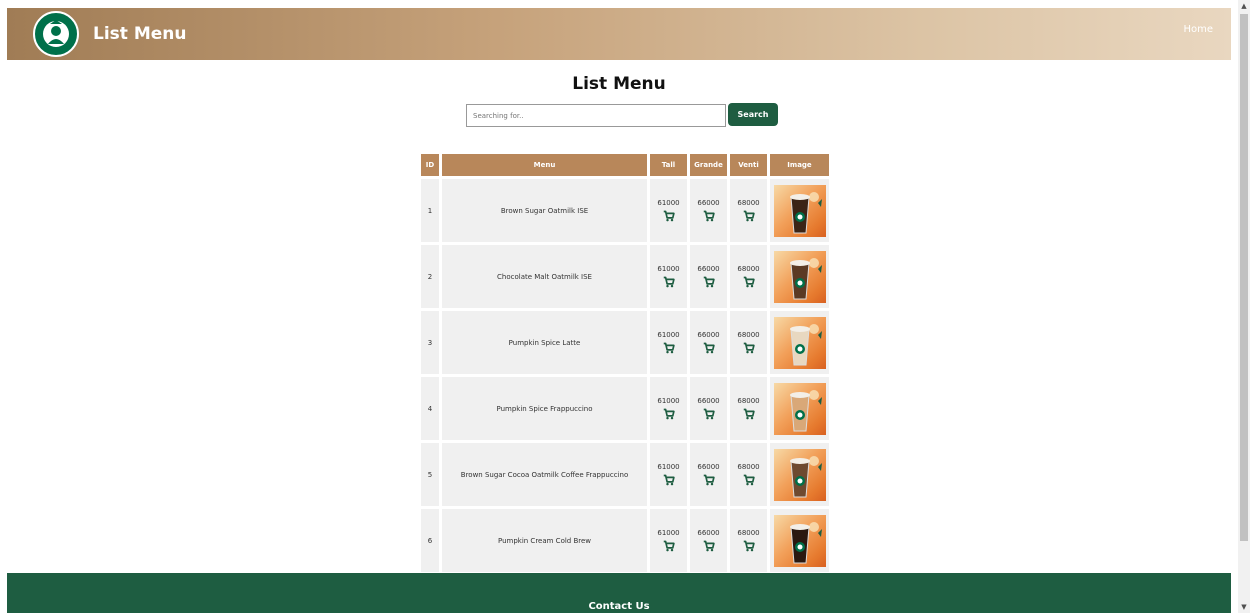  What do you see at coordinates (619, 593) in the screenshot?
I see `footer: Contact Us` at bounding box center [619, 593].